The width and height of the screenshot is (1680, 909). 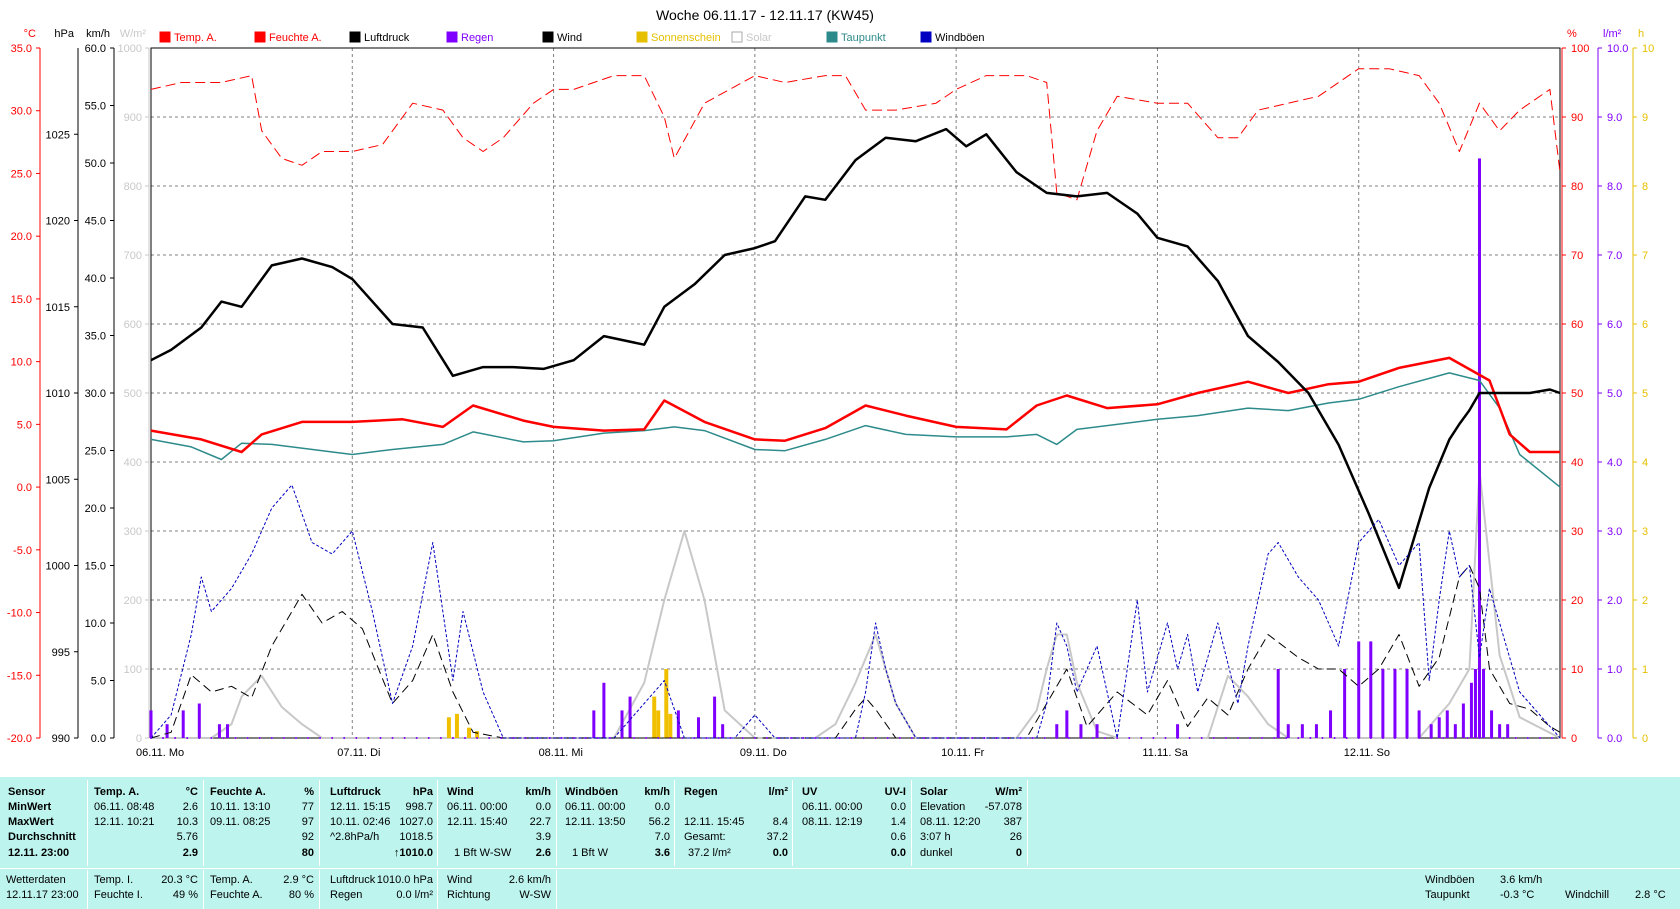 I want to click on rain-last-total: 37.2 l/m², so click(x=709, y=853).